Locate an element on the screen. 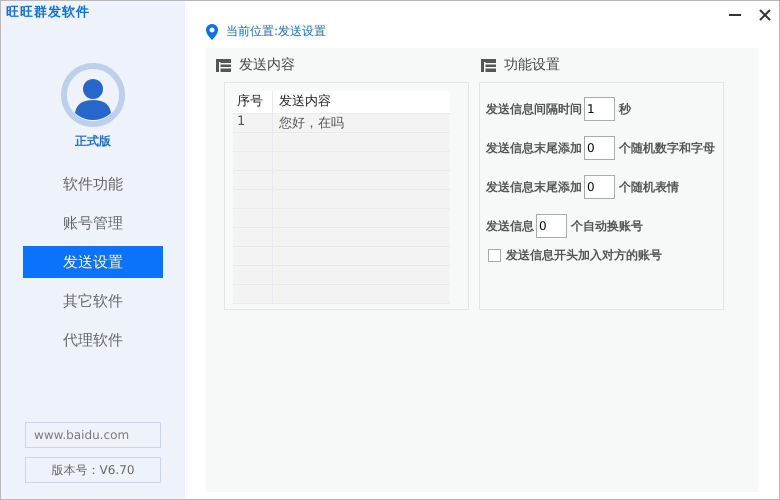  setting-unit: 个自动换账号 is located at coordinates (607, 226).